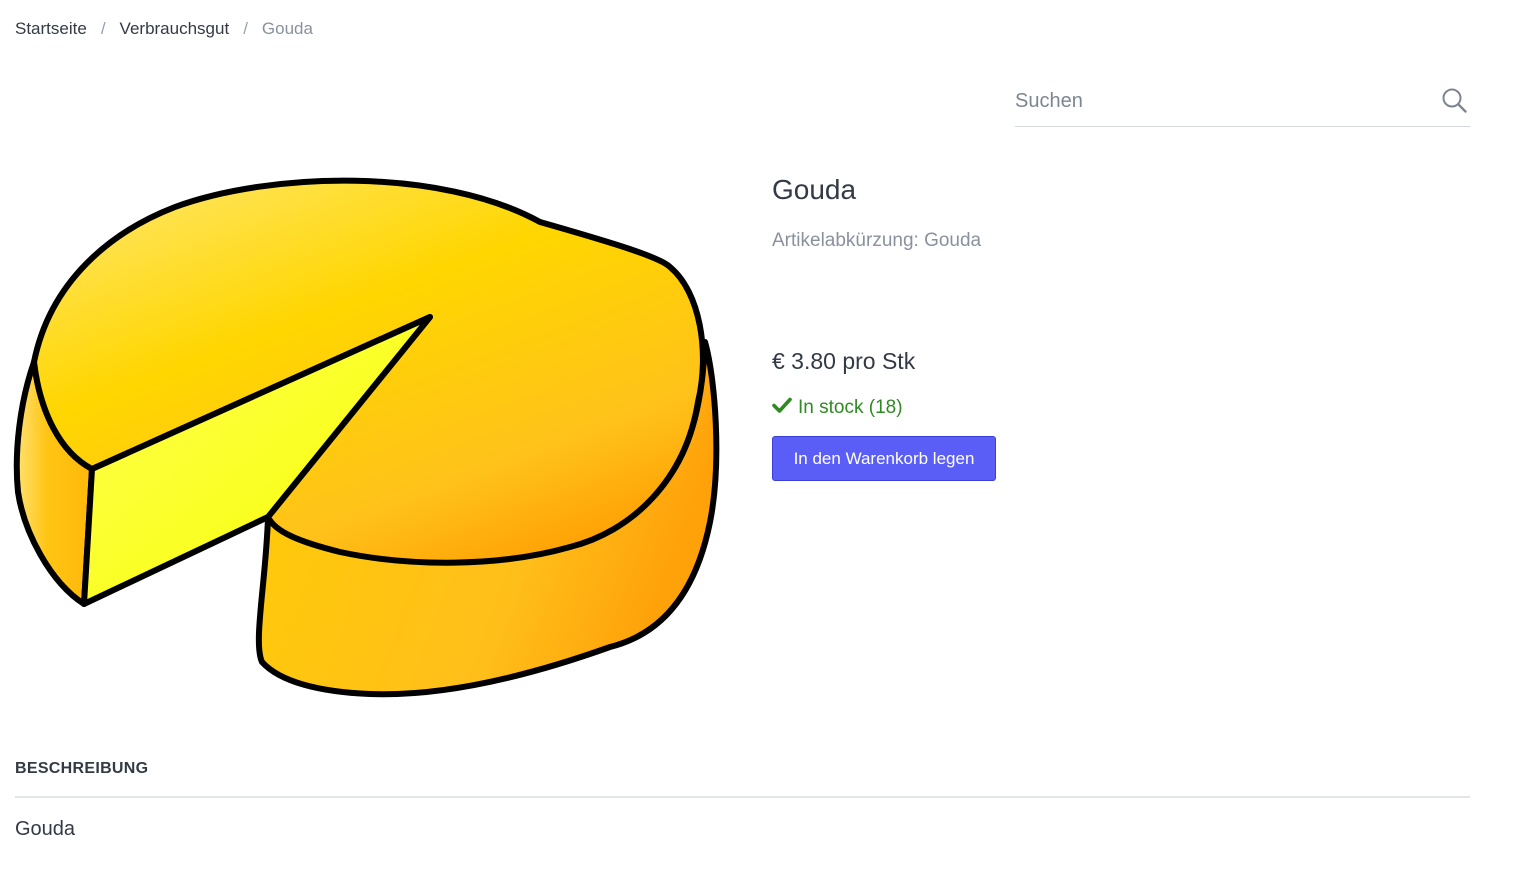  Describe the element at coordinates (785, 408) in the screenshot. I see `checkmark-icon` at that location.